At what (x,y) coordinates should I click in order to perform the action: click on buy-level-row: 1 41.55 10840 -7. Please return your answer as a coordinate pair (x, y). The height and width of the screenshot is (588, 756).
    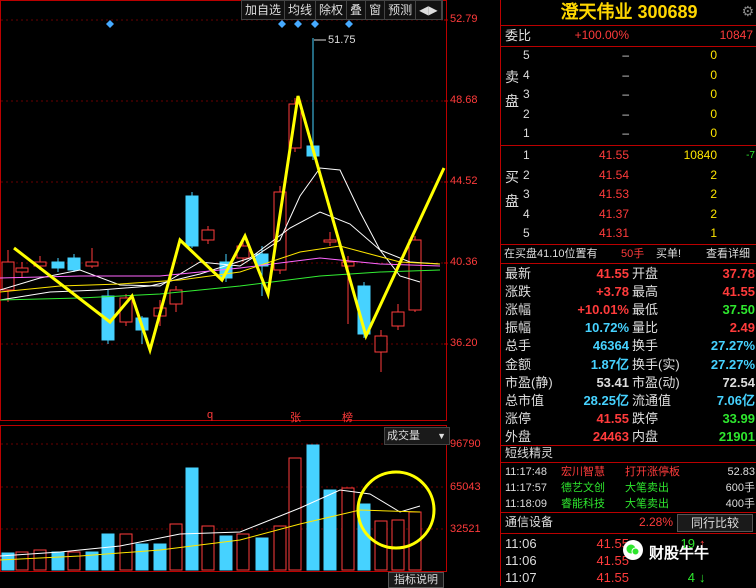
    Looking at the image, I should click on (628, 155).